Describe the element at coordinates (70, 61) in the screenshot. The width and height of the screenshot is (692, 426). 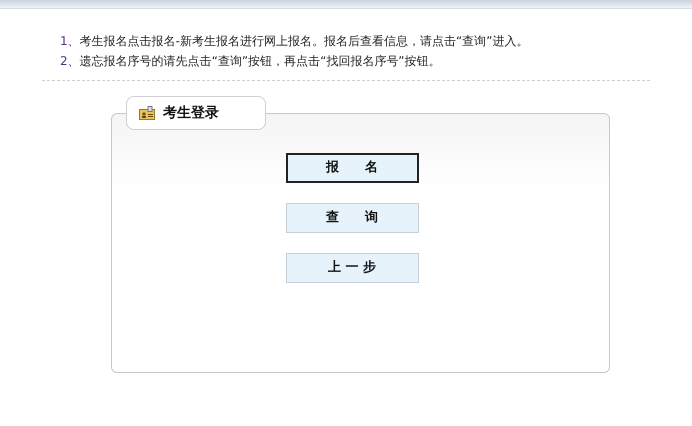
I see `list-number: 2、` at that location.